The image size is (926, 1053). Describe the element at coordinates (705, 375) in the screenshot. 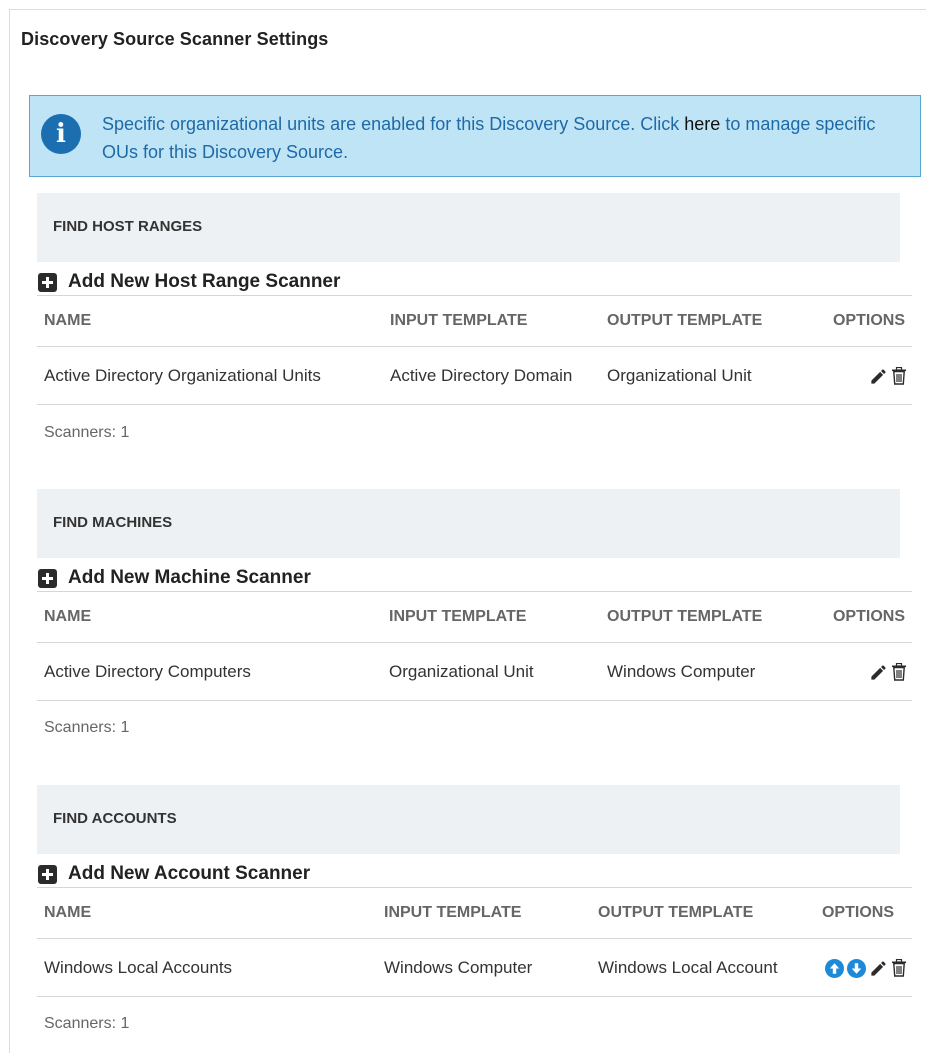

I see `scanner-output-template: Organizational Unit` at that location.